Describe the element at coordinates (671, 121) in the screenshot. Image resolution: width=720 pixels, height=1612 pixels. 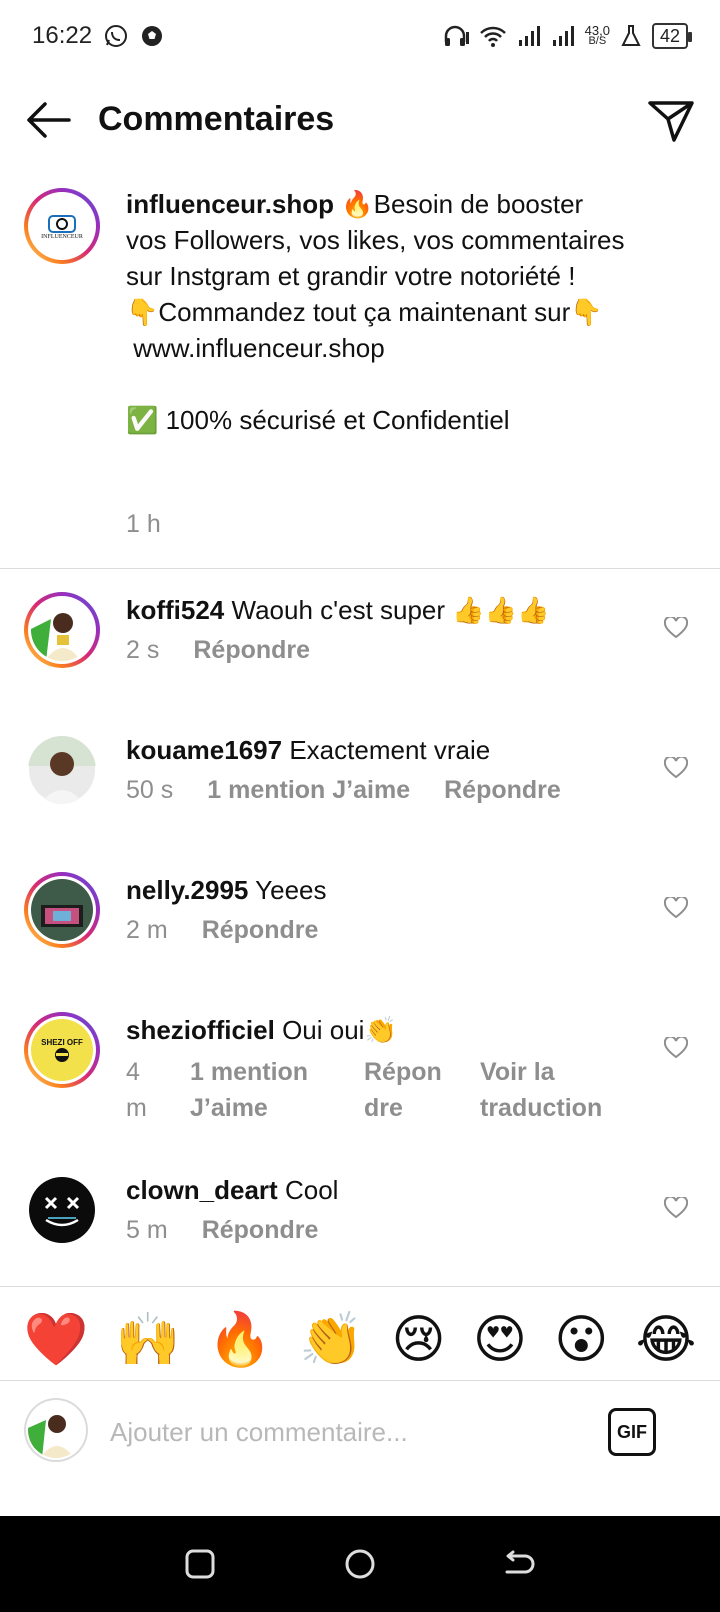
I see `share-button` at that location.